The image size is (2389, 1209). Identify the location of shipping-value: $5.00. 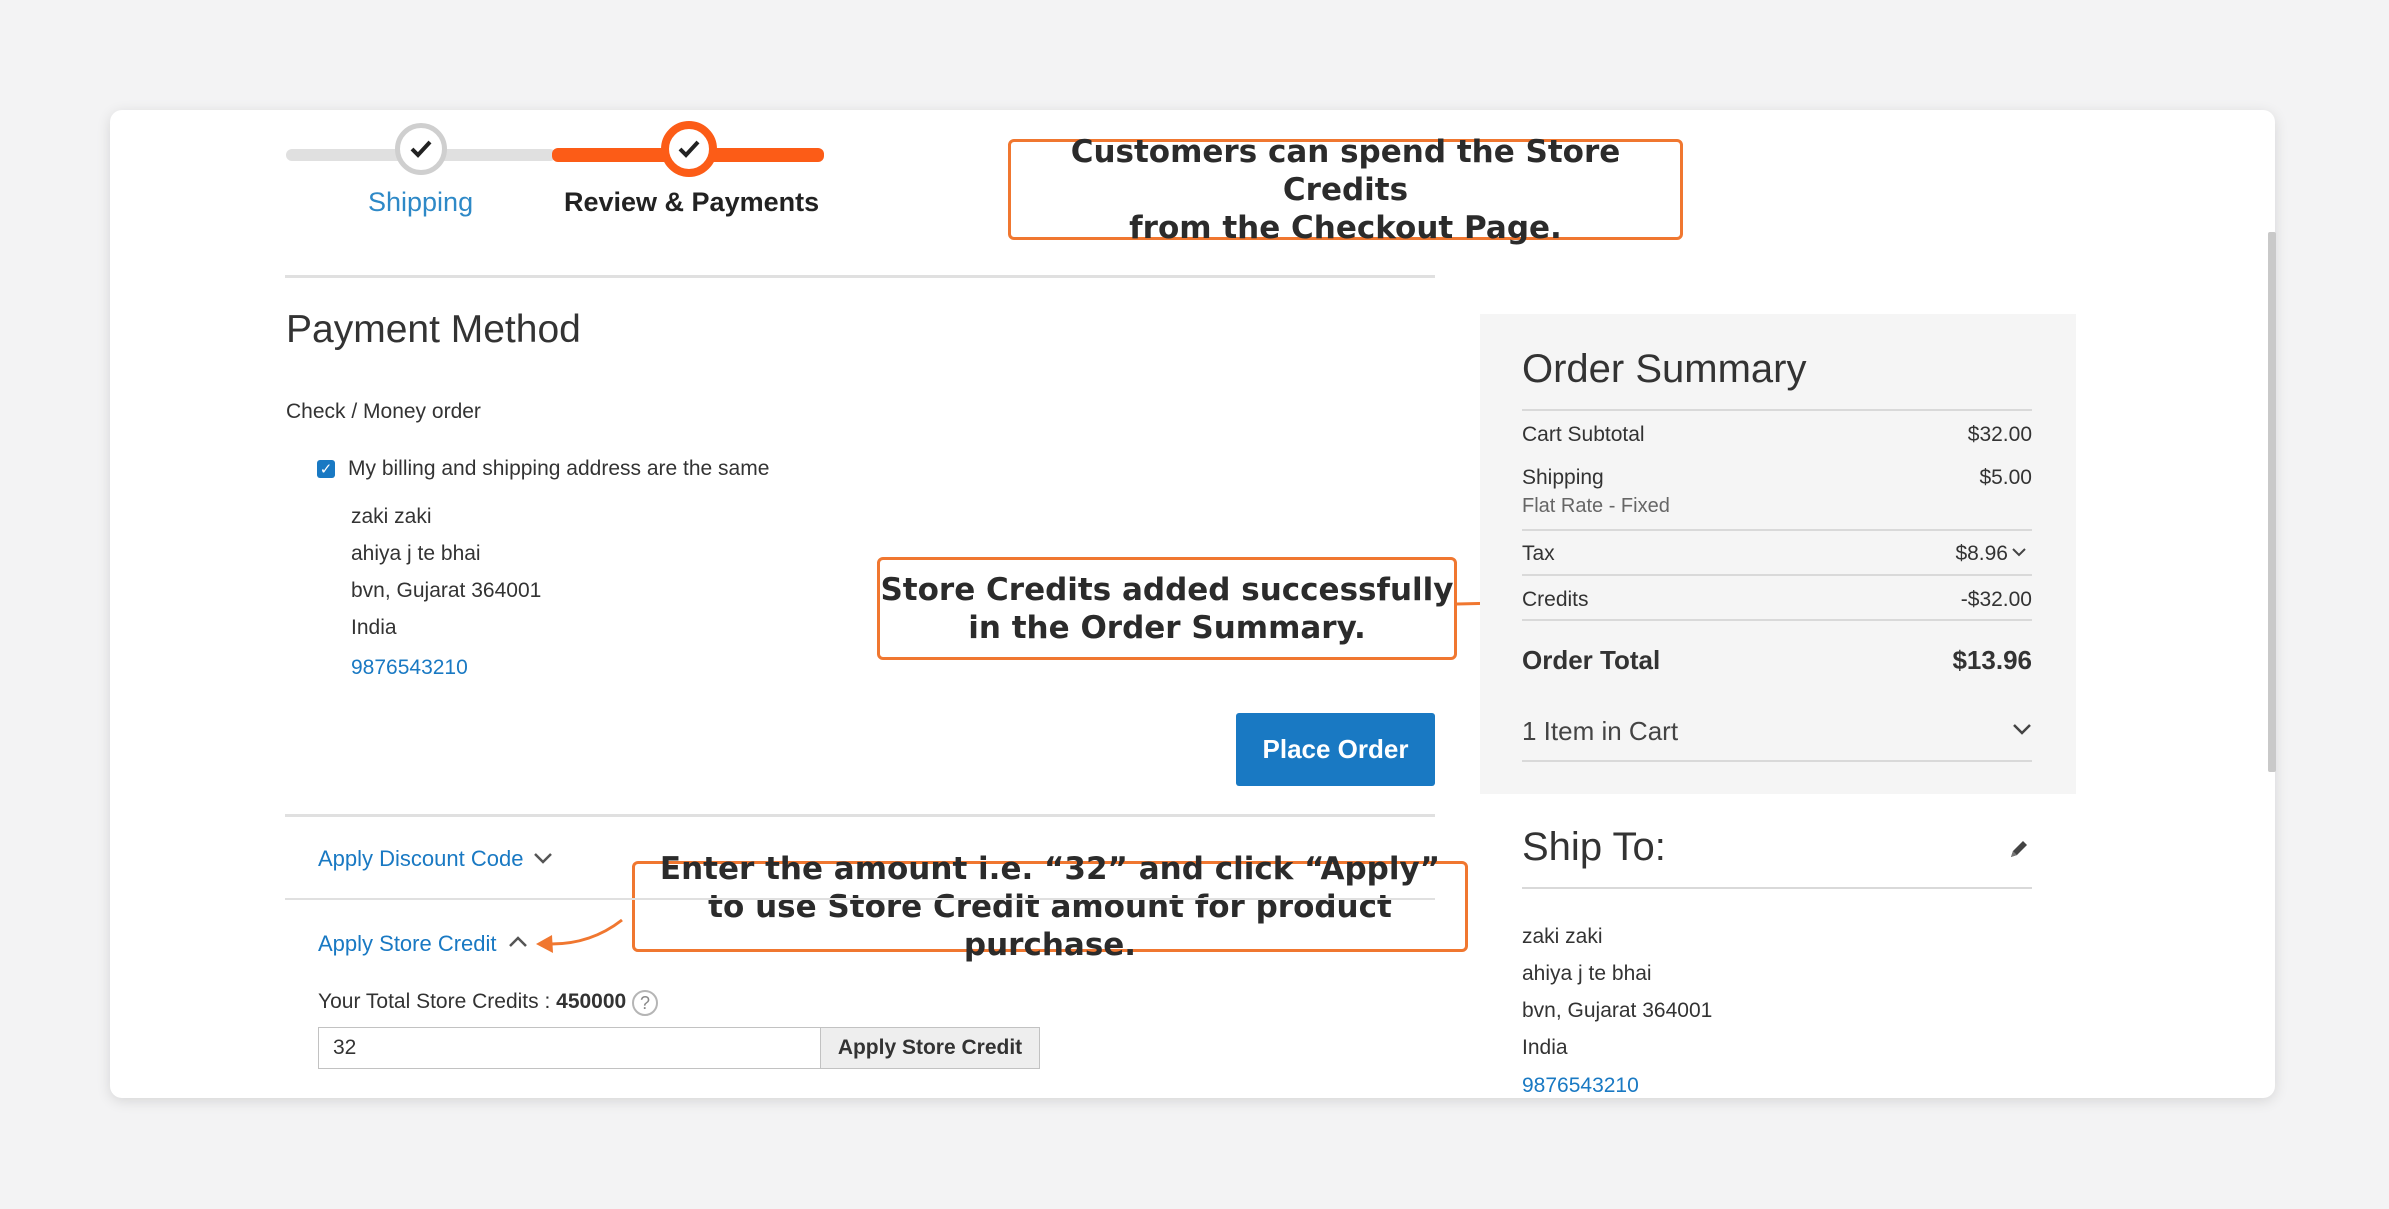
(2005, 477).